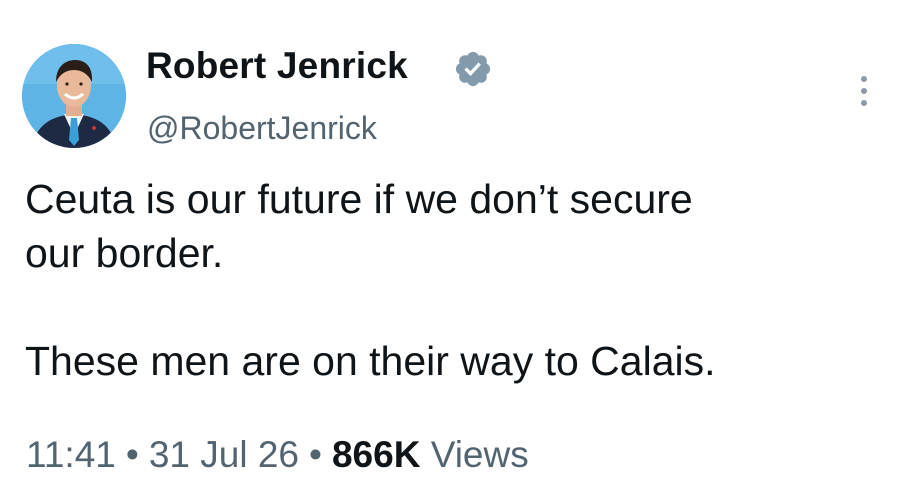 Image resolution: width=900 pixels, height=493 pixels. I want to click on tweet-text-line: our border., so click(124, 253).